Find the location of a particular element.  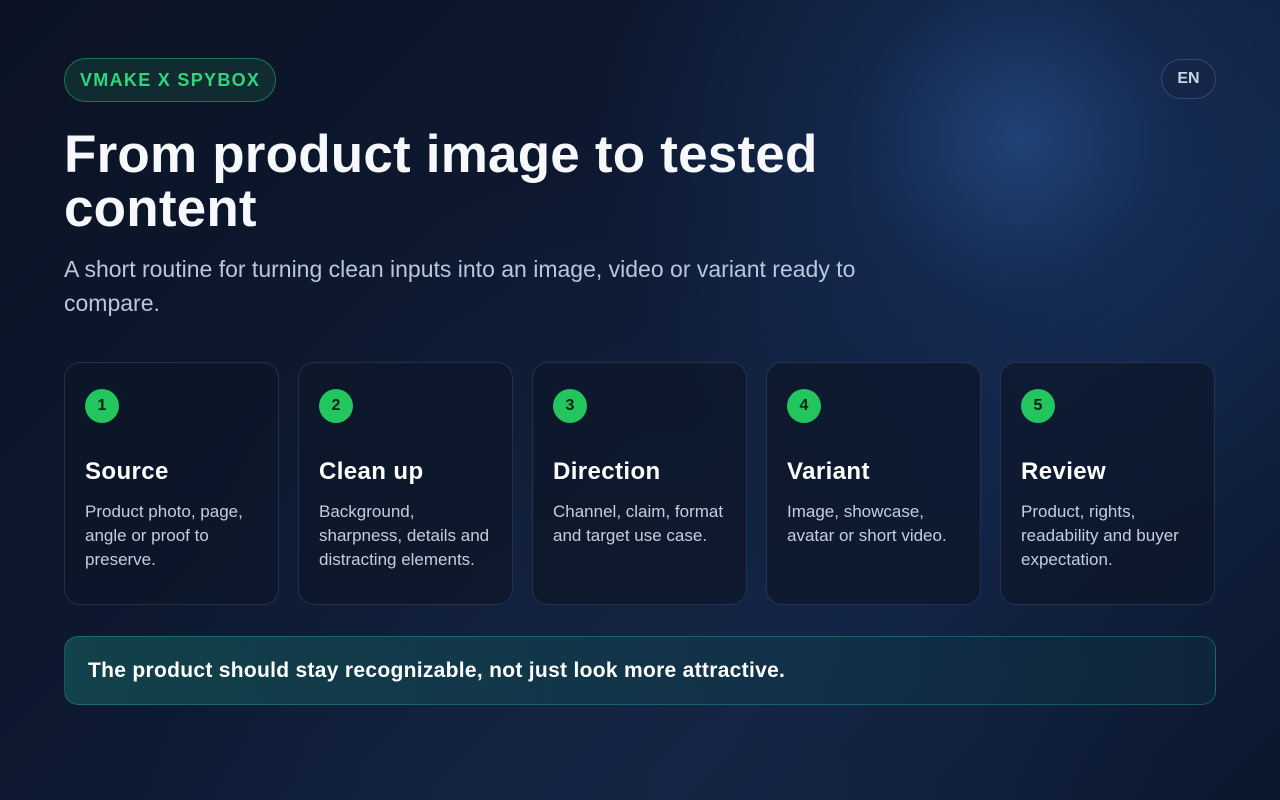

step-number: 5 is located at coordinates (1038, 406).